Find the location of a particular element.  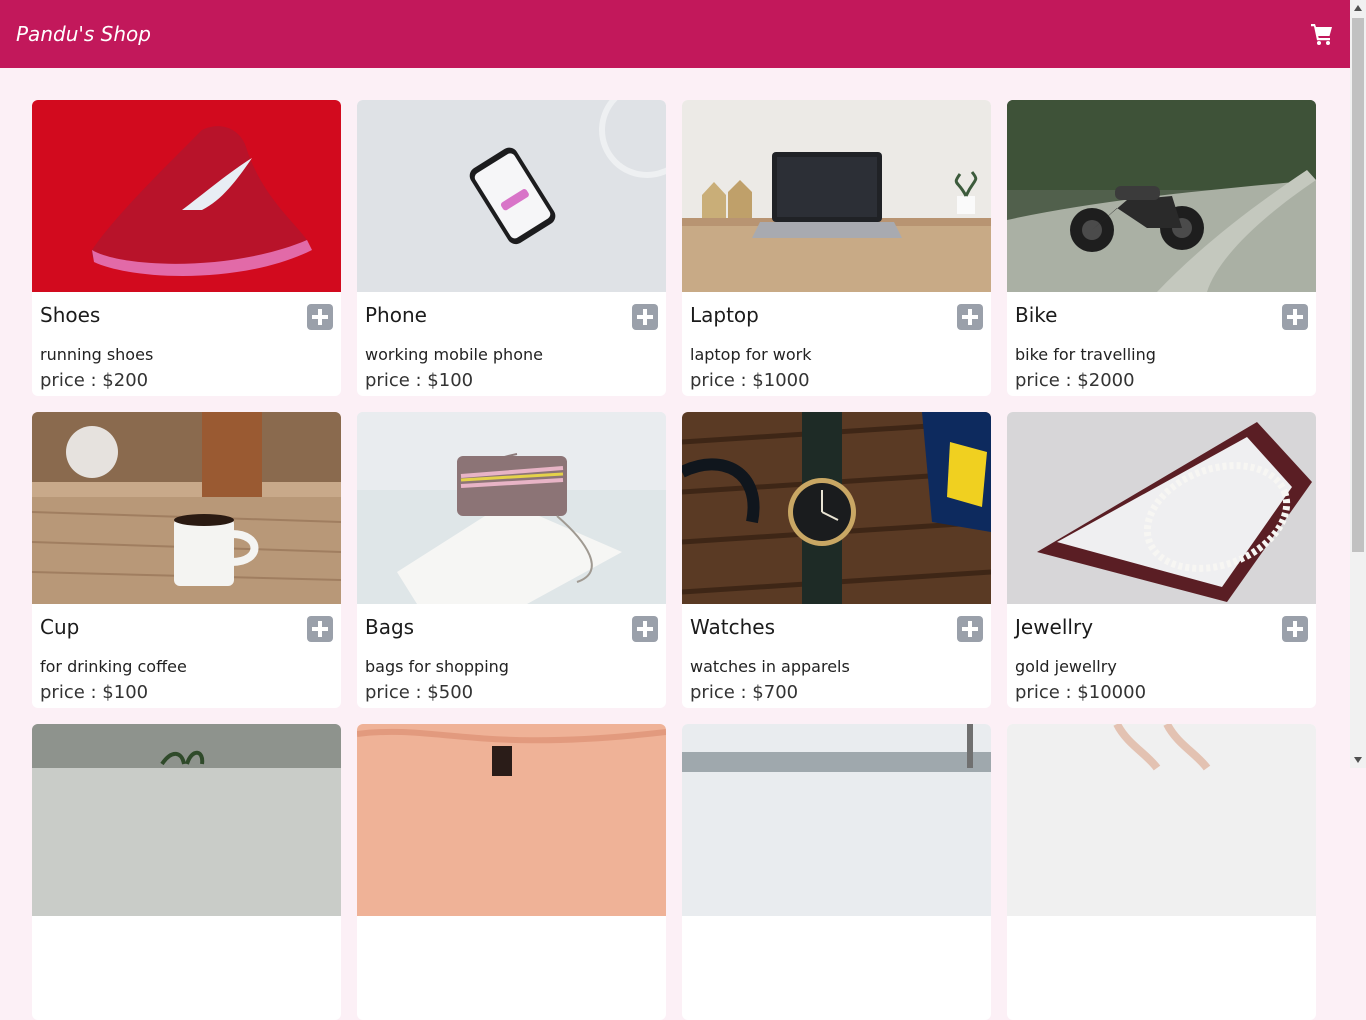

product-price: price : $200 is located at coordinates (94, 380).